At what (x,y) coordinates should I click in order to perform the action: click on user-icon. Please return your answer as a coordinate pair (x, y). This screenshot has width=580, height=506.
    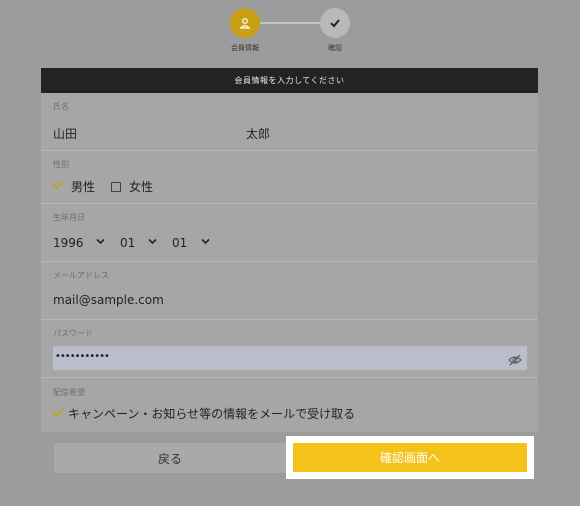
    Looking at the image, I should click on (245, 23).